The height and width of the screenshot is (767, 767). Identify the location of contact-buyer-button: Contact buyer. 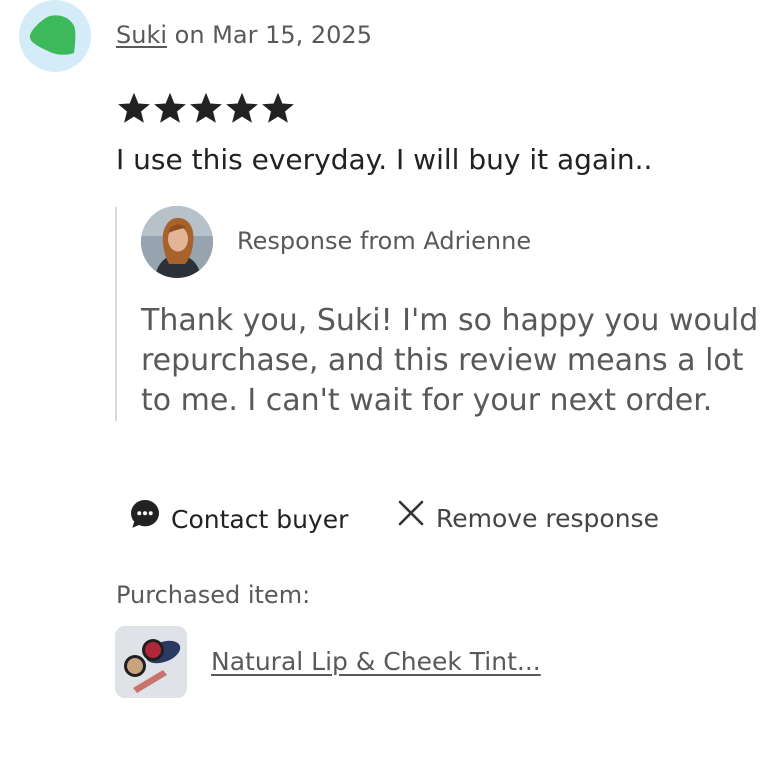
(238, 519).